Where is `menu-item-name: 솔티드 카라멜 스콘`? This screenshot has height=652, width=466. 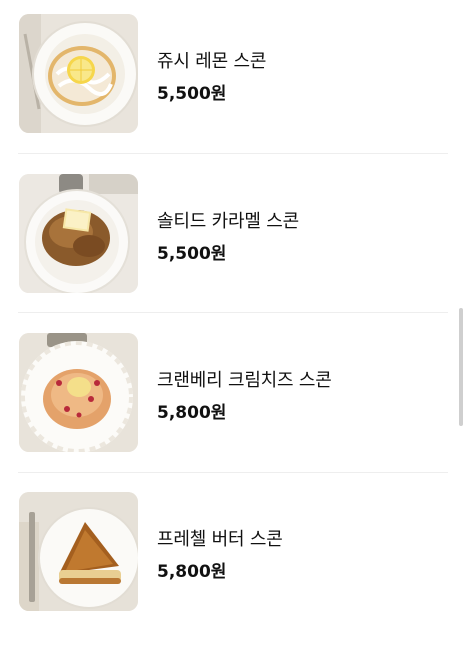
menu-item-name: 솔티드 카라멜 스콘 is located at coordinates (228, 221).